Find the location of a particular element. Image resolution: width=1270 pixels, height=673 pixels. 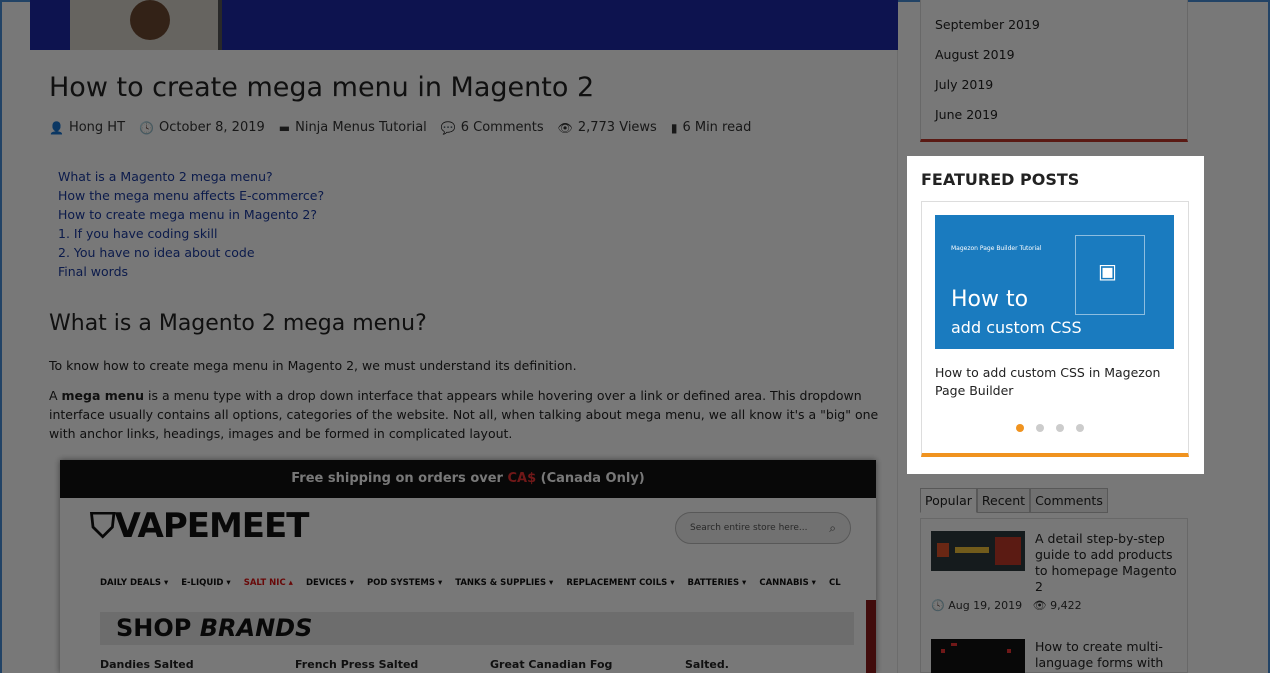

featured-heading: FEATURED POSTS is located at coordinates (1000, 179).